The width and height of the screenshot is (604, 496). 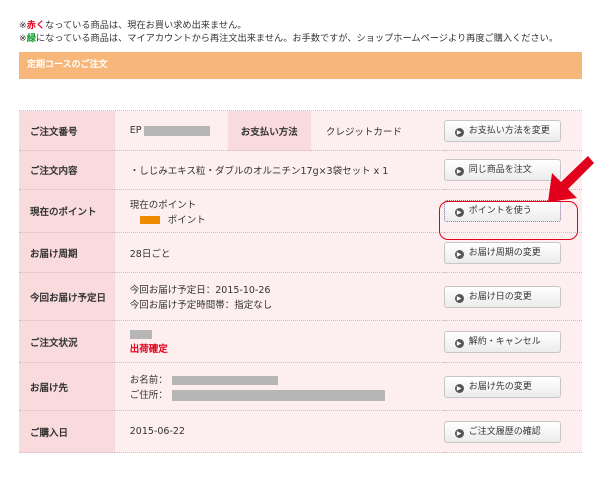 What do you see at coordinates (149, 220) in the screenshot?
I see `points-value-hidden` at bounding box center [149, 220].